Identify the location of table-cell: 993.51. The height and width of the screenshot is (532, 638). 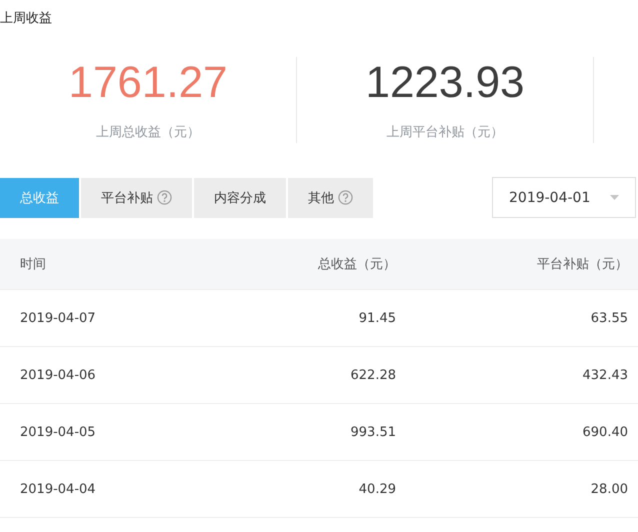
(373, 432).